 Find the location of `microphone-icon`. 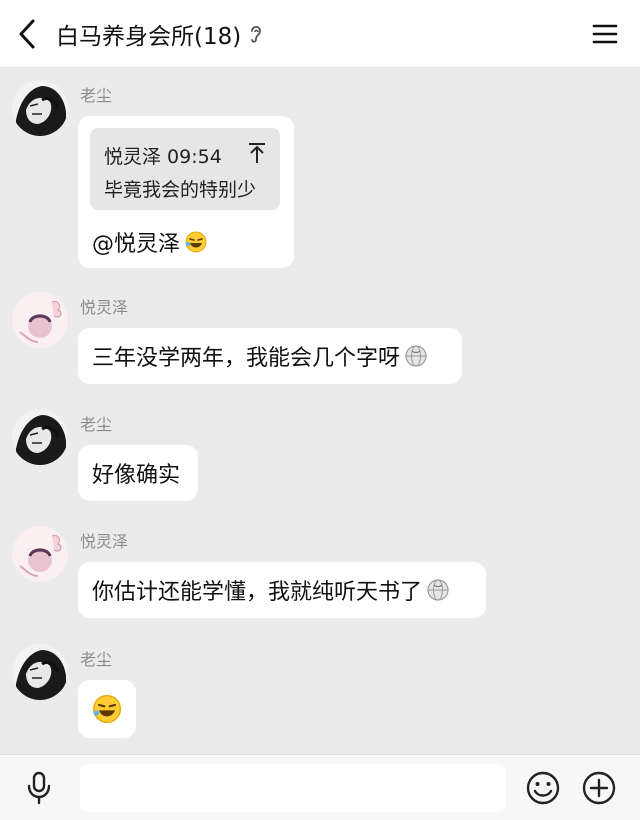

microphone-icon is located at coordinates (39, 788).